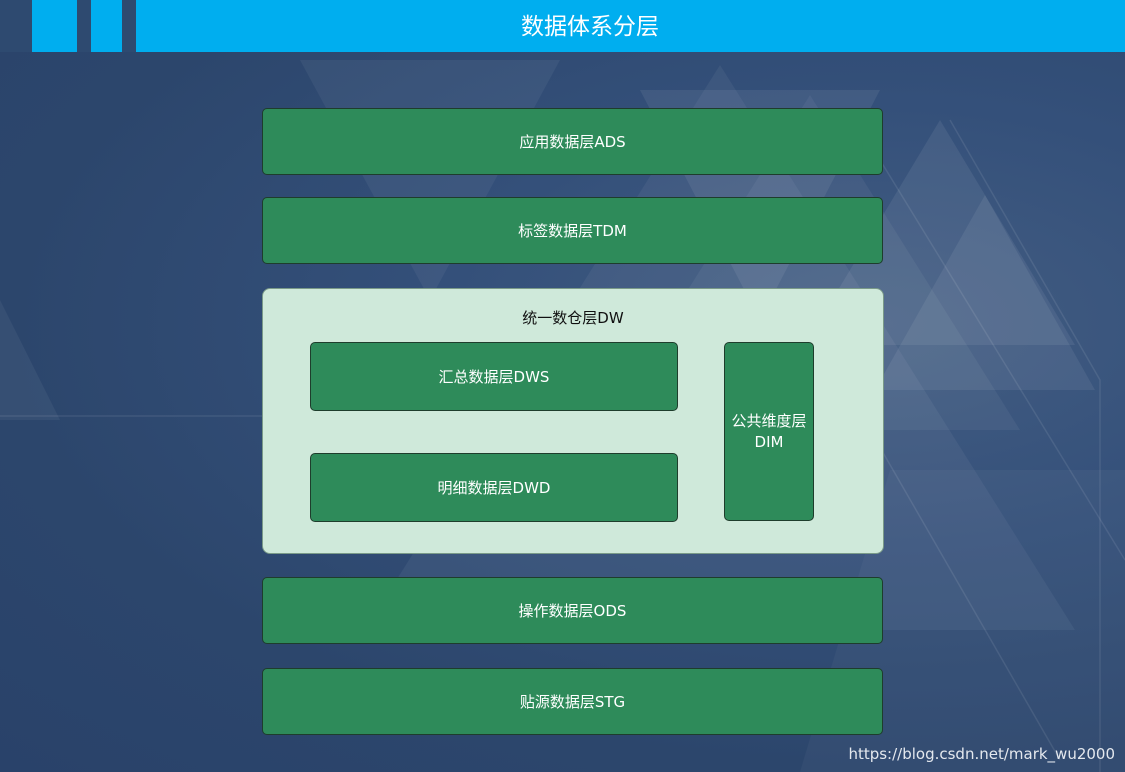  I want to click on layer-dwd: 明细数据层DWD, so click(494, 487).